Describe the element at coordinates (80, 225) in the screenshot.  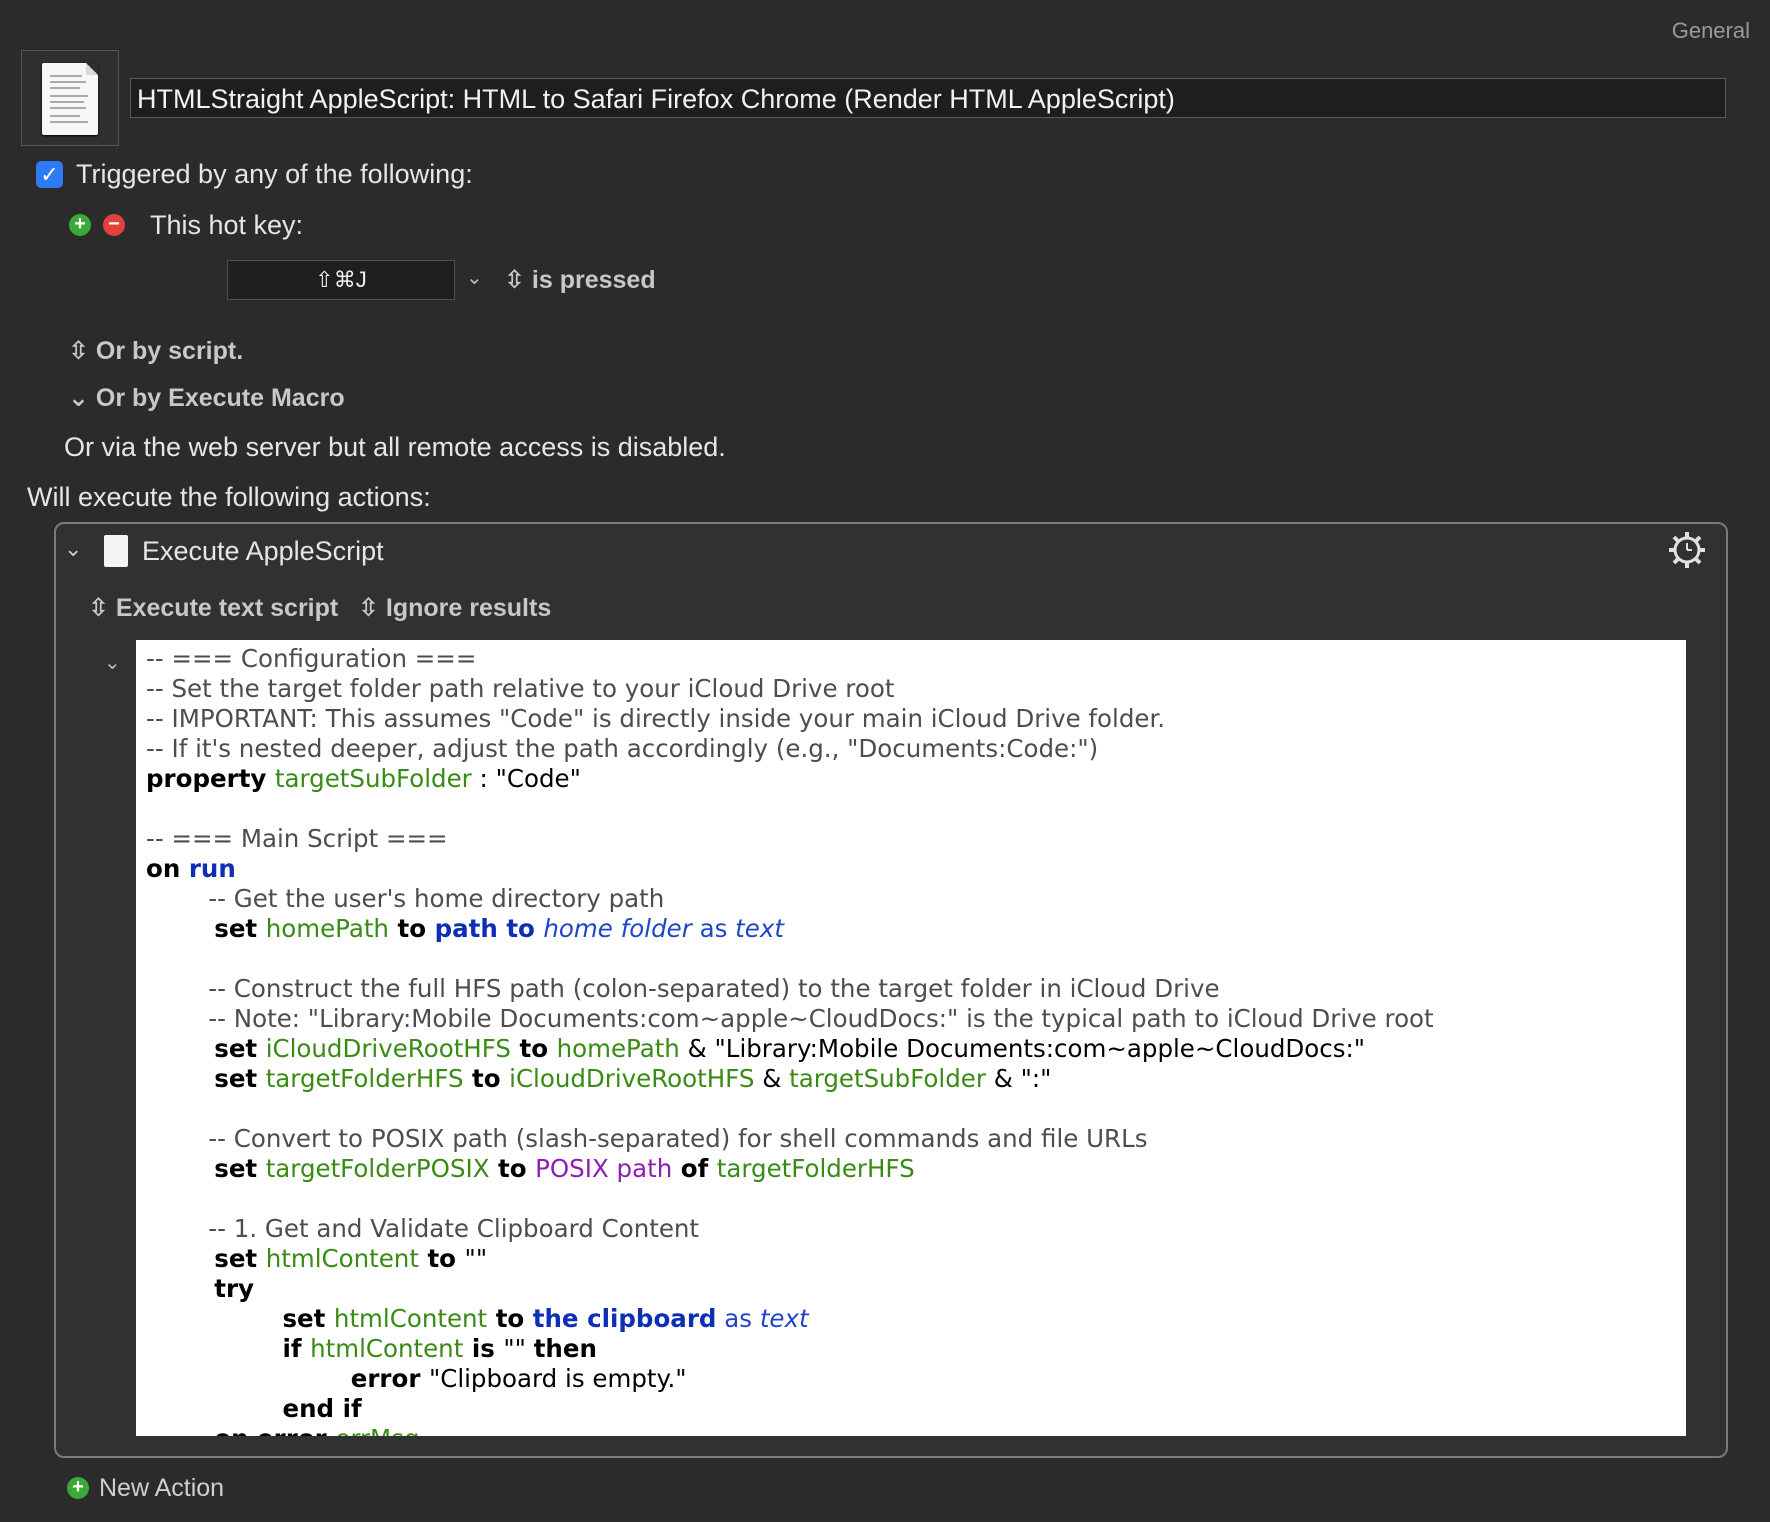
I see `add-trigger-button: +` at that location.